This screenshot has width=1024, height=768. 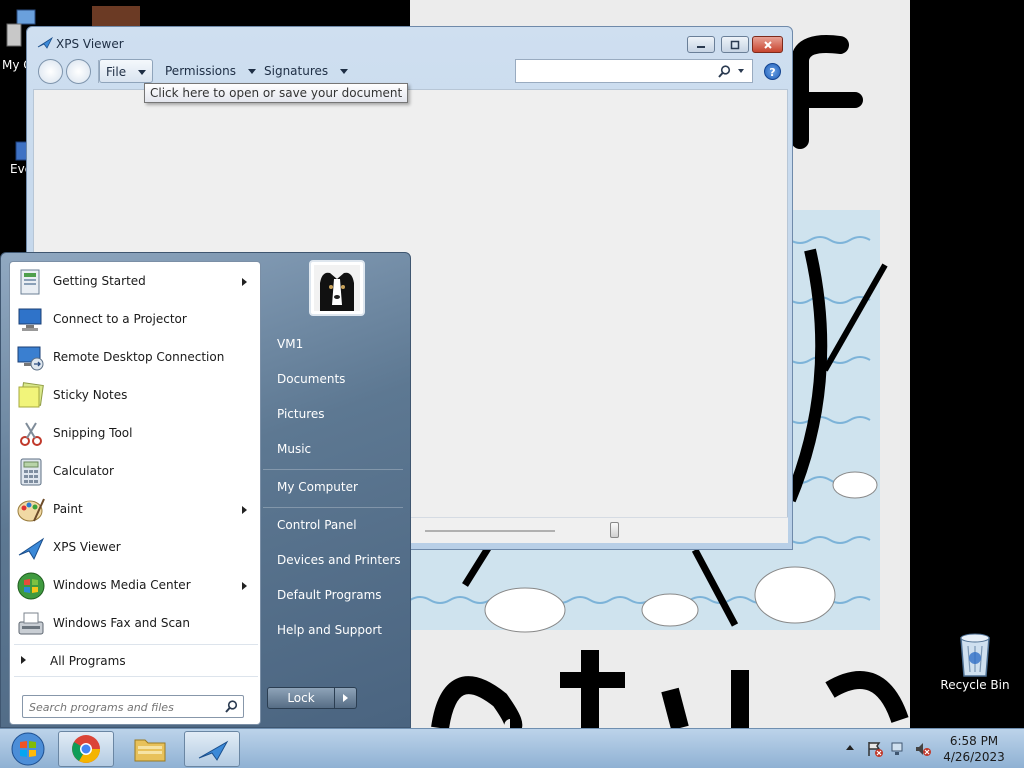 What do you see at coordinates (122, 585) in the screenshot?
I see `program-label: Windows Media Center` at bounding box center [122, 585].